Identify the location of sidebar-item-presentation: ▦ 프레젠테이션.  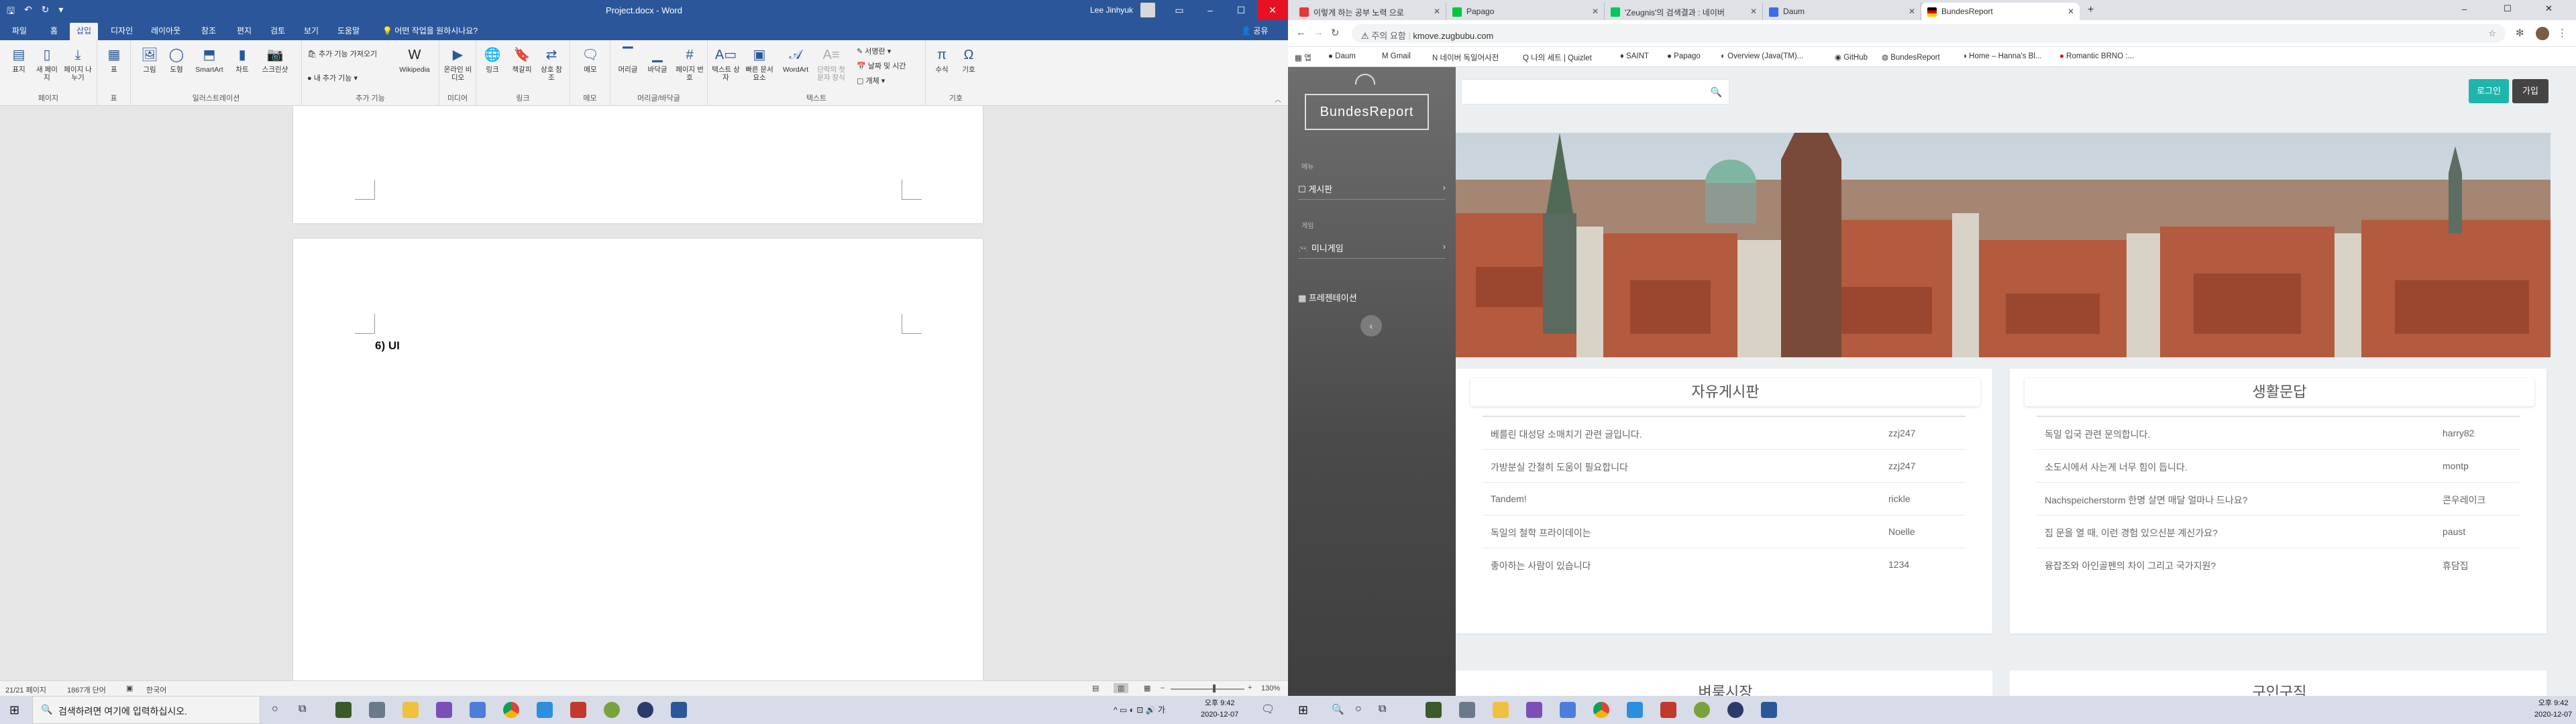
(1372, 299).